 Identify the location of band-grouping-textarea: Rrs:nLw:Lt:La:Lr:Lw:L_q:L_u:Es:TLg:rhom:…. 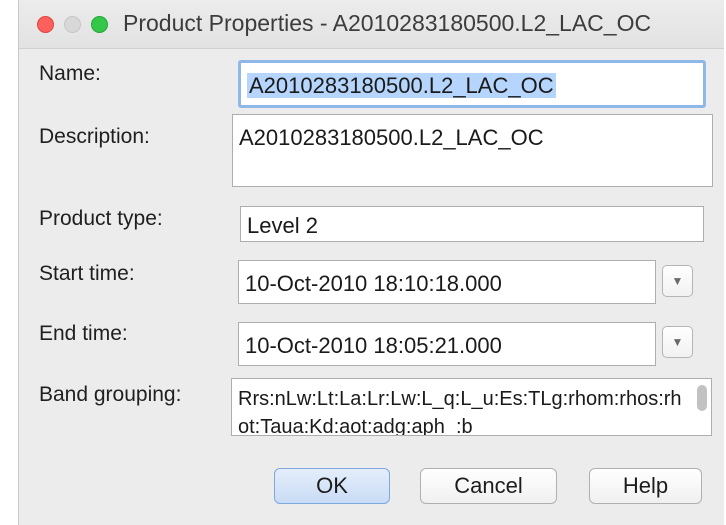
(471, 407).